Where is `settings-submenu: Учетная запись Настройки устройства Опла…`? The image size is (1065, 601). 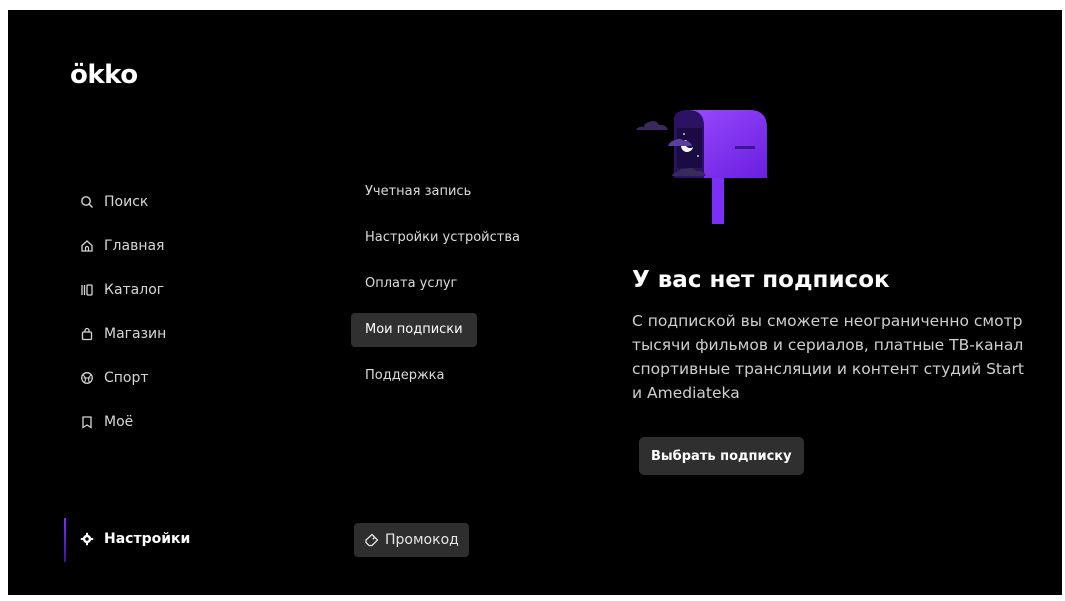
settings-submenu: Учетная запись Настройки устройства Опла… is located at coordinates (442, 290).